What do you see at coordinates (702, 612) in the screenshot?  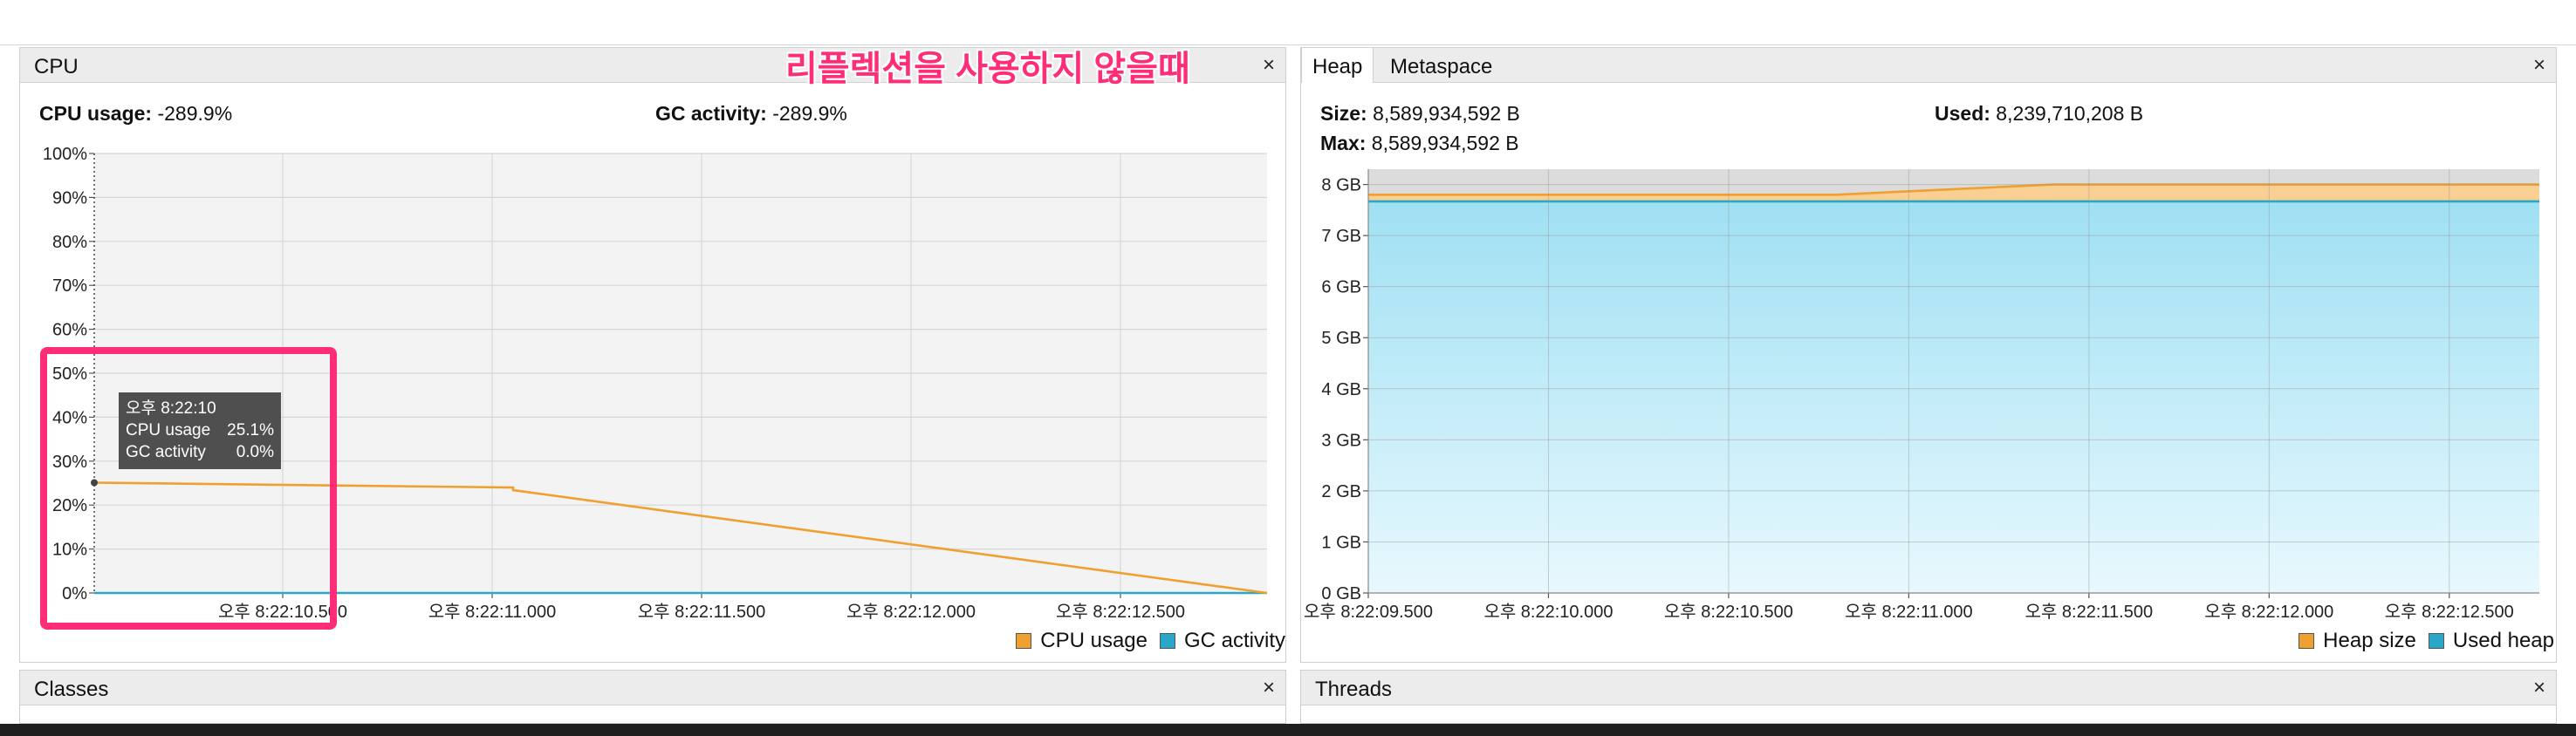 I see `cpu-x-tick-label: 오후 8:22:11.500` at bounding box center [702, 612].